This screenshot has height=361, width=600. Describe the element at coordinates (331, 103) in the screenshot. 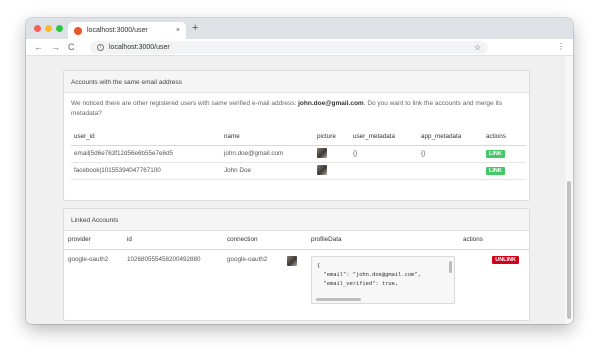

I see `notice-email: john.doe@gmail.com` at that location.